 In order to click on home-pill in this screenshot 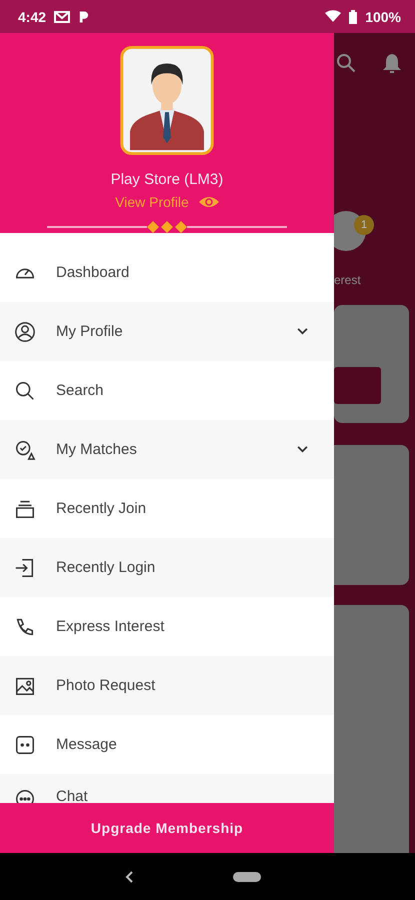, I will do `click(246, 877)`.